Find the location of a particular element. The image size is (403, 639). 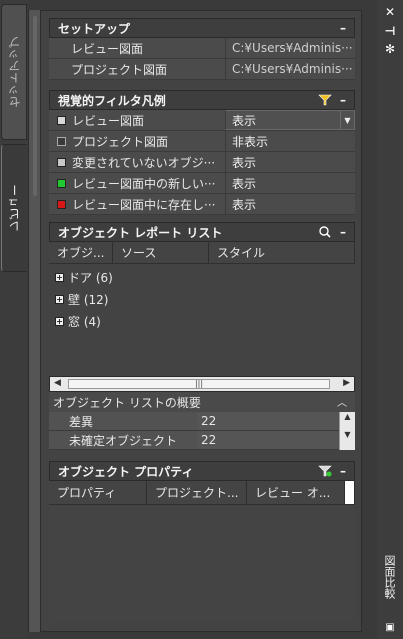

palette-titlebar: ✕ ⊣ ✻ 図面比較 ▣ is located at coordinates (390, 319).